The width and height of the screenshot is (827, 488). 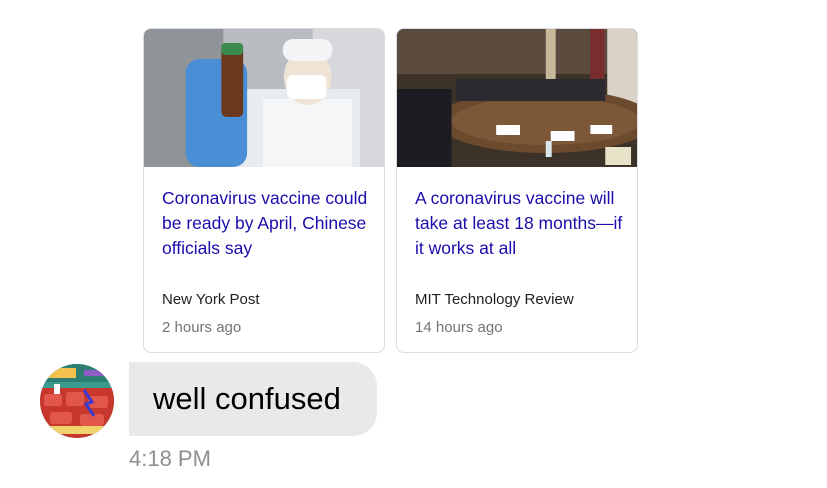 I want to click on news-time-2: 14 hours ago, so click(x=459, y=327).